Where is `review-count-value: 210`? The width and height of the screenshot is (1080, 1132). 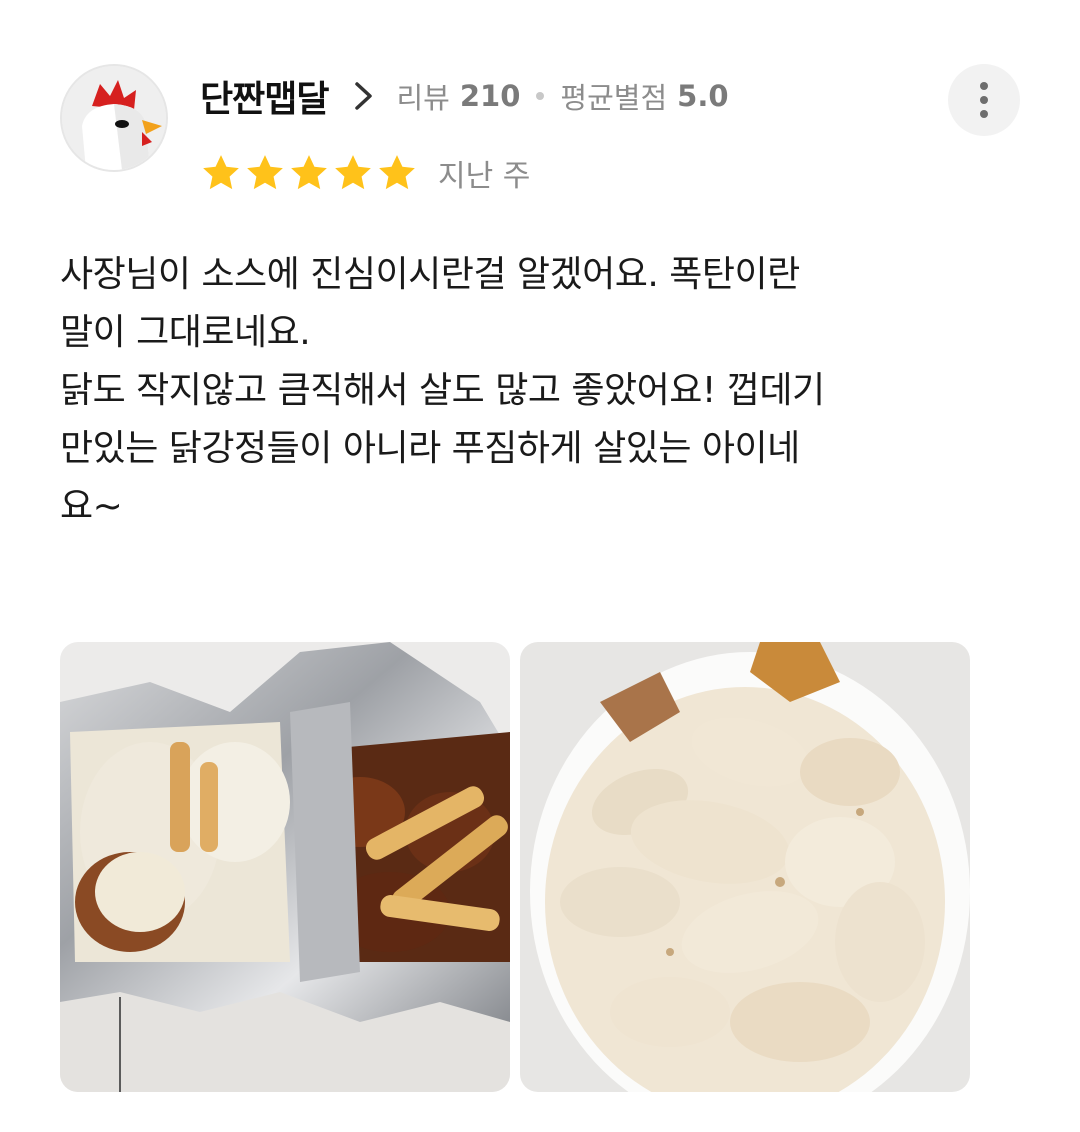
review-count-value: 210 is located at coordinates (490, 96).